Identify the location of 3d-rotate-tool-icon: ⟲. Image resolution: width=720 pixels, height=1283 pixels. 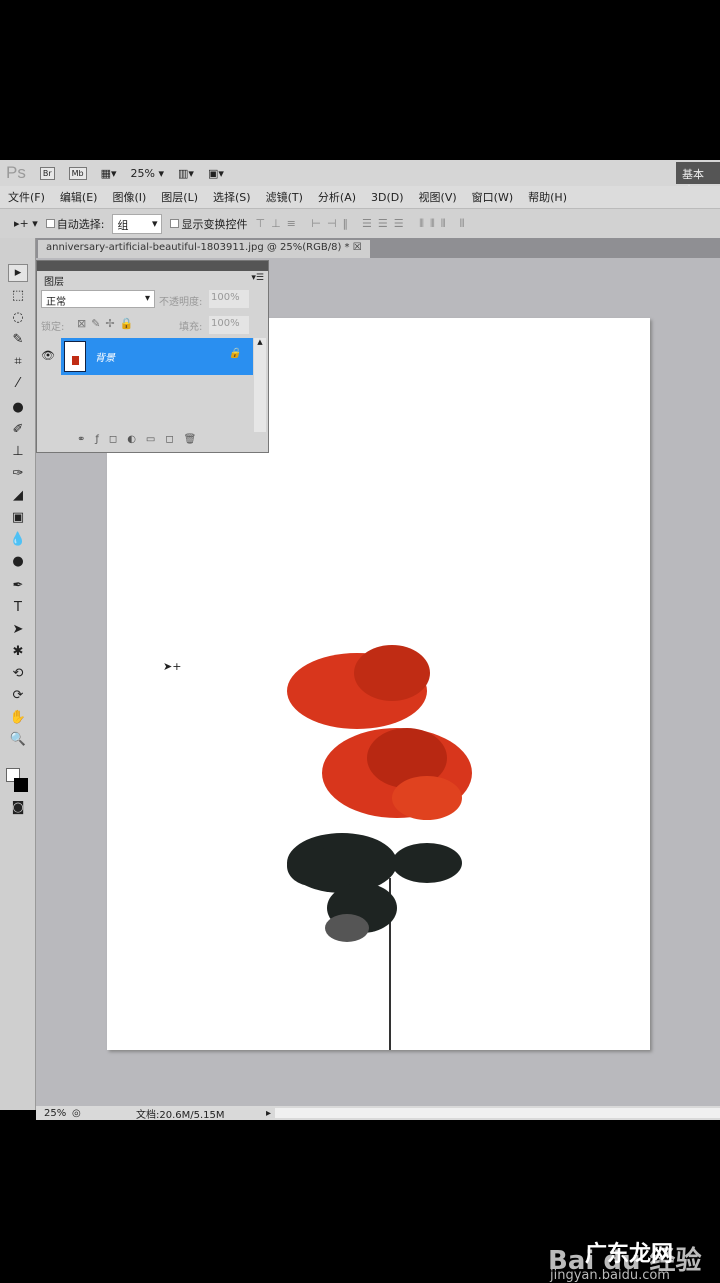
(18, 675).